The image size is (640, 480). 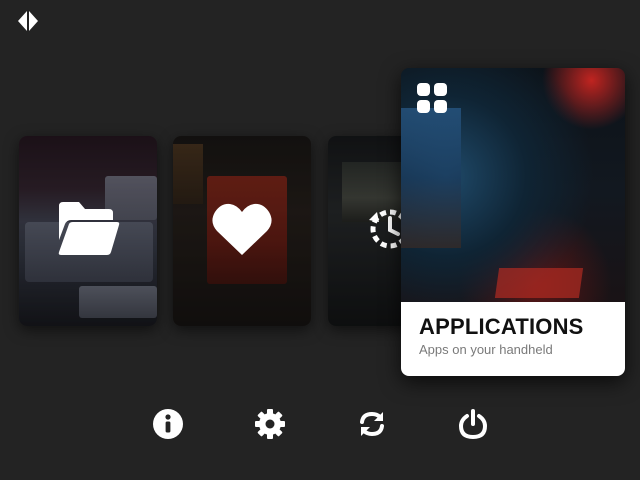 I want to click on tile-applications-title: APPLICATIONS, so click(x=501, y=326).